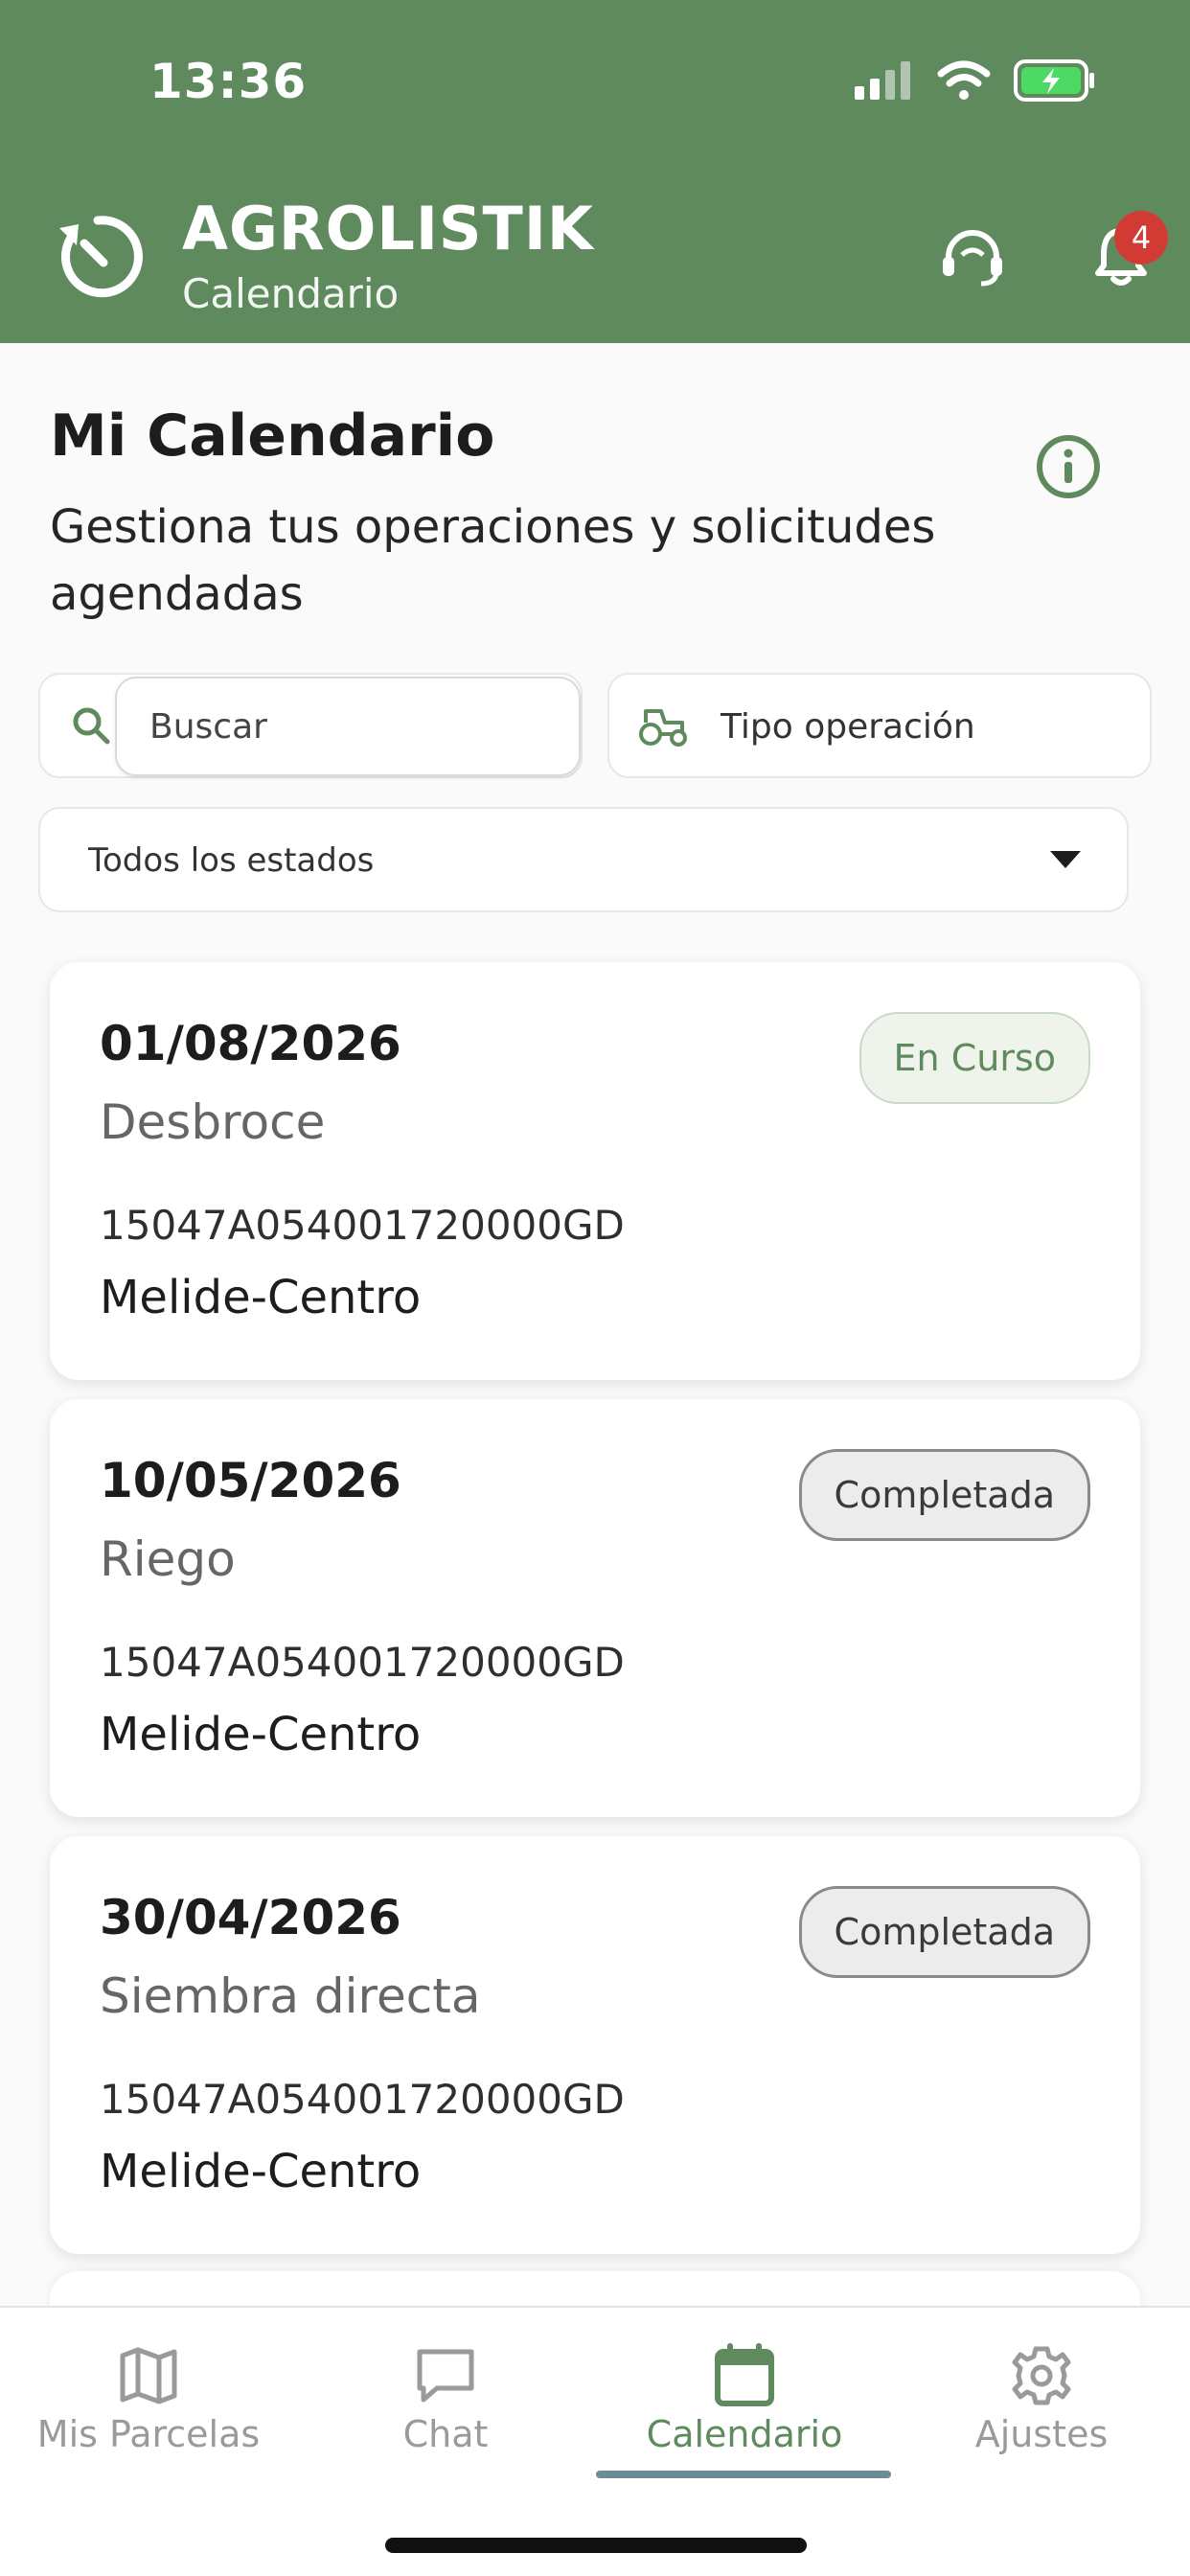  I want to click on nav-item-mis-parcelas: Mis Parcelas, so click(148, 2403).